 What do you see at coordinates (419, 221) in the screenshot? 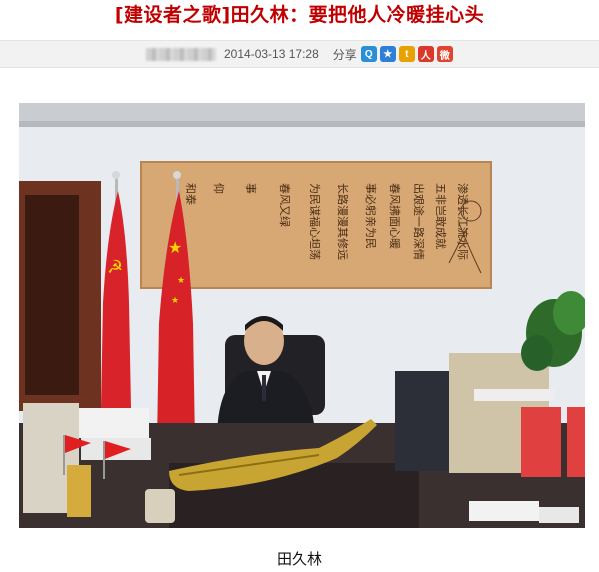
I see `svg-text: 出艰途一路深情` at bounding box center [419, 221].